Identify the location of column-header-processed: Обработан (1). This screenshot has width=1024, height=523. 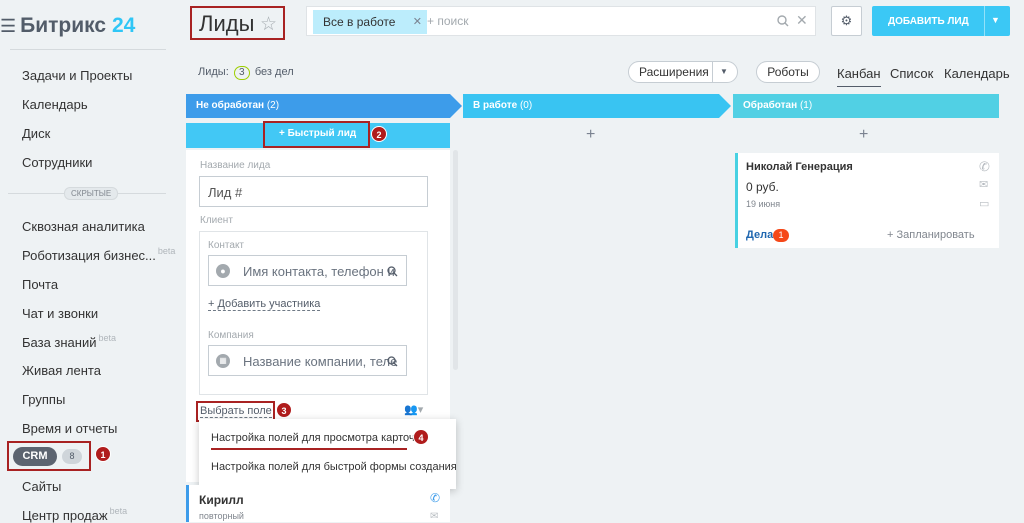
(866, 106).